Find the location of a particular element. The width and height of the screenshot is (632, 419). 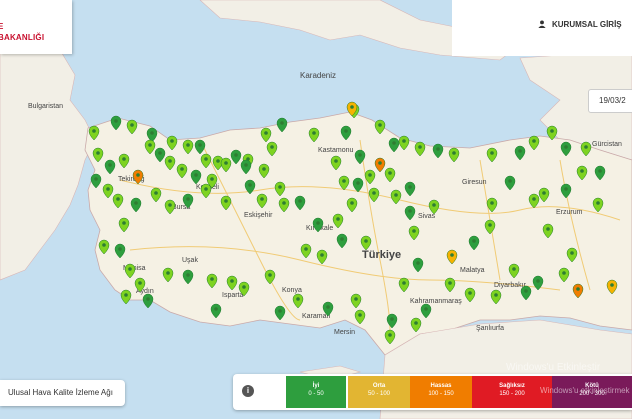

legend-item-range: 0 - 50 is located at coordinates (316, 394).